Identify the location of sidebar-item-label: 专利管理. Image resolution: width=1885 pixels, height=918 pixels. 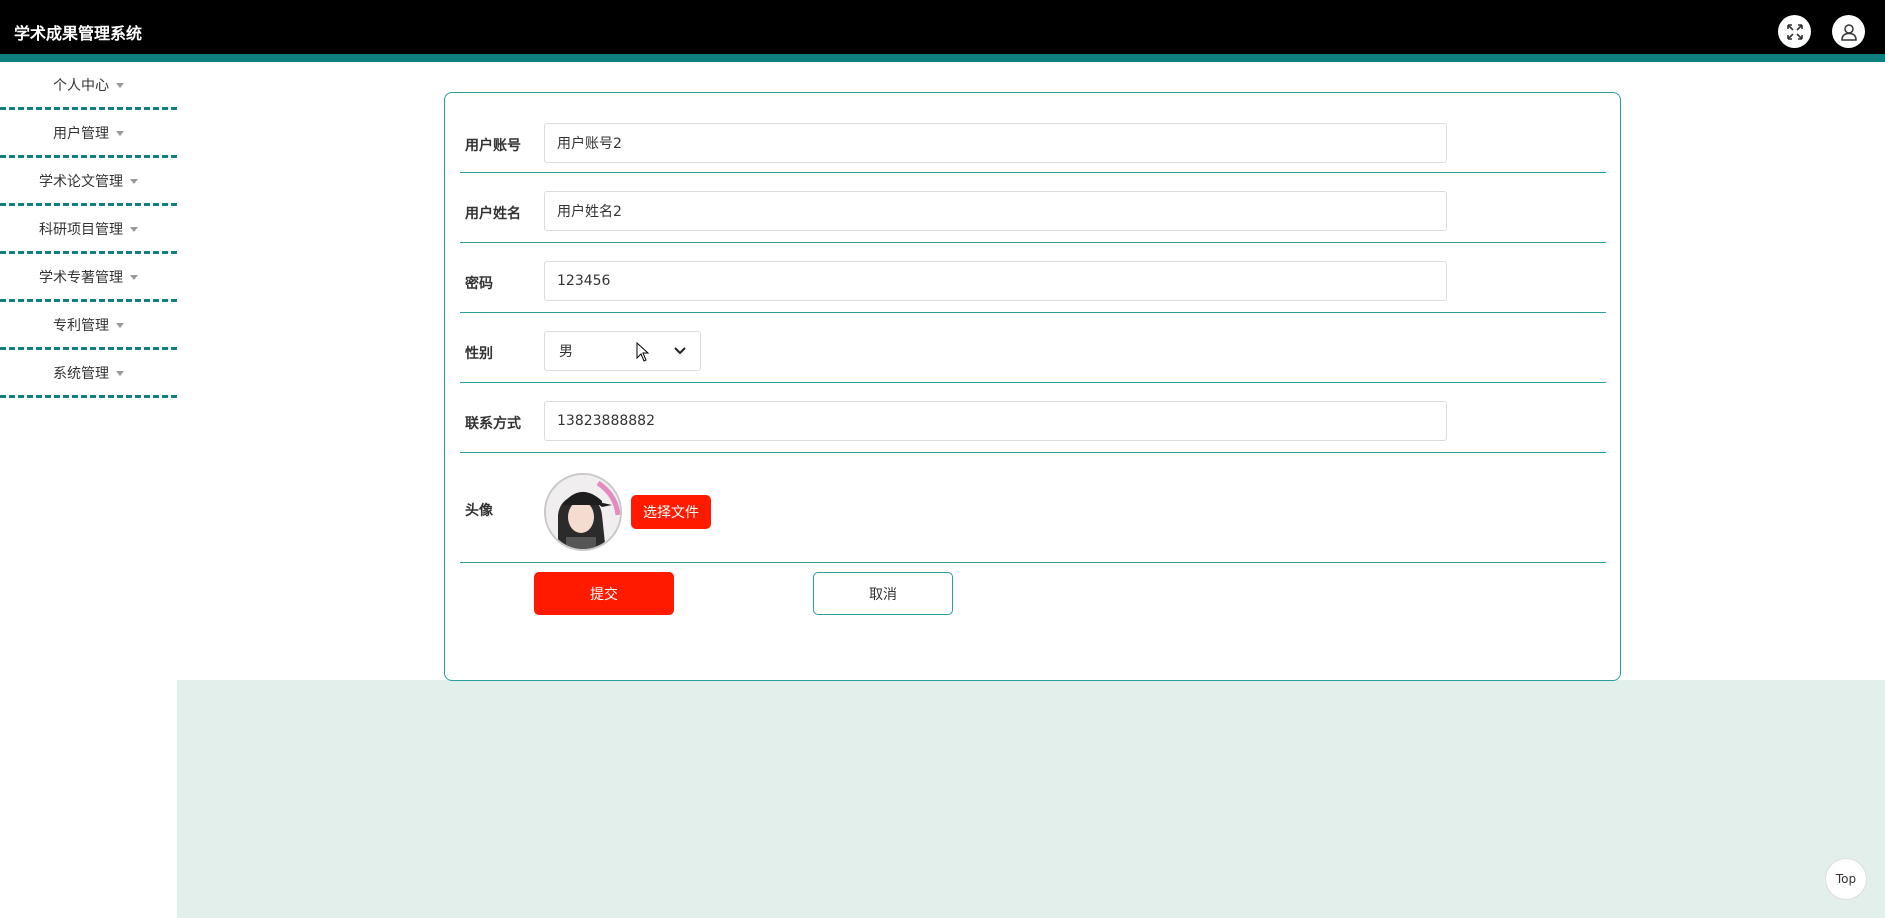
(81, 325).